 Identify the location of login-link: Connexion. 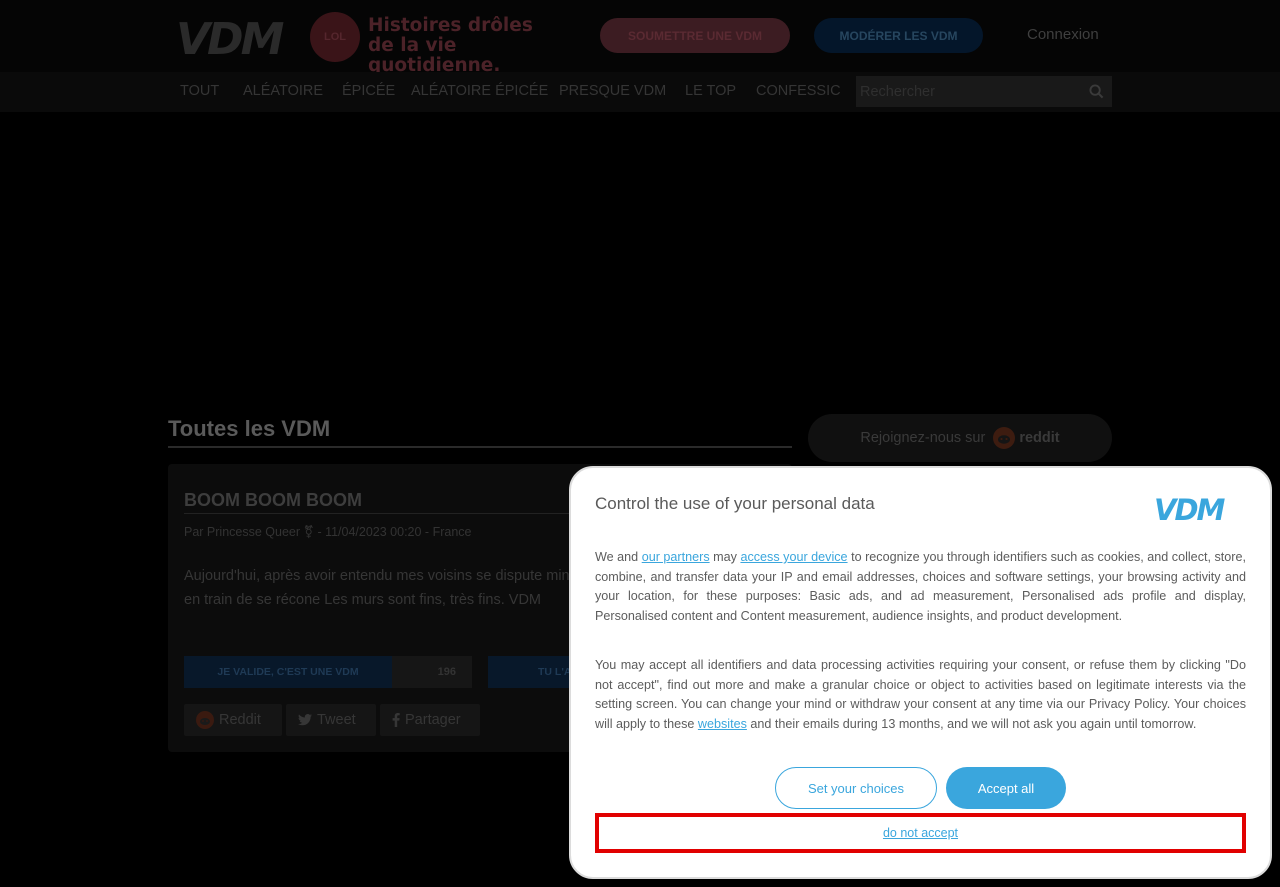
(1063, 34).